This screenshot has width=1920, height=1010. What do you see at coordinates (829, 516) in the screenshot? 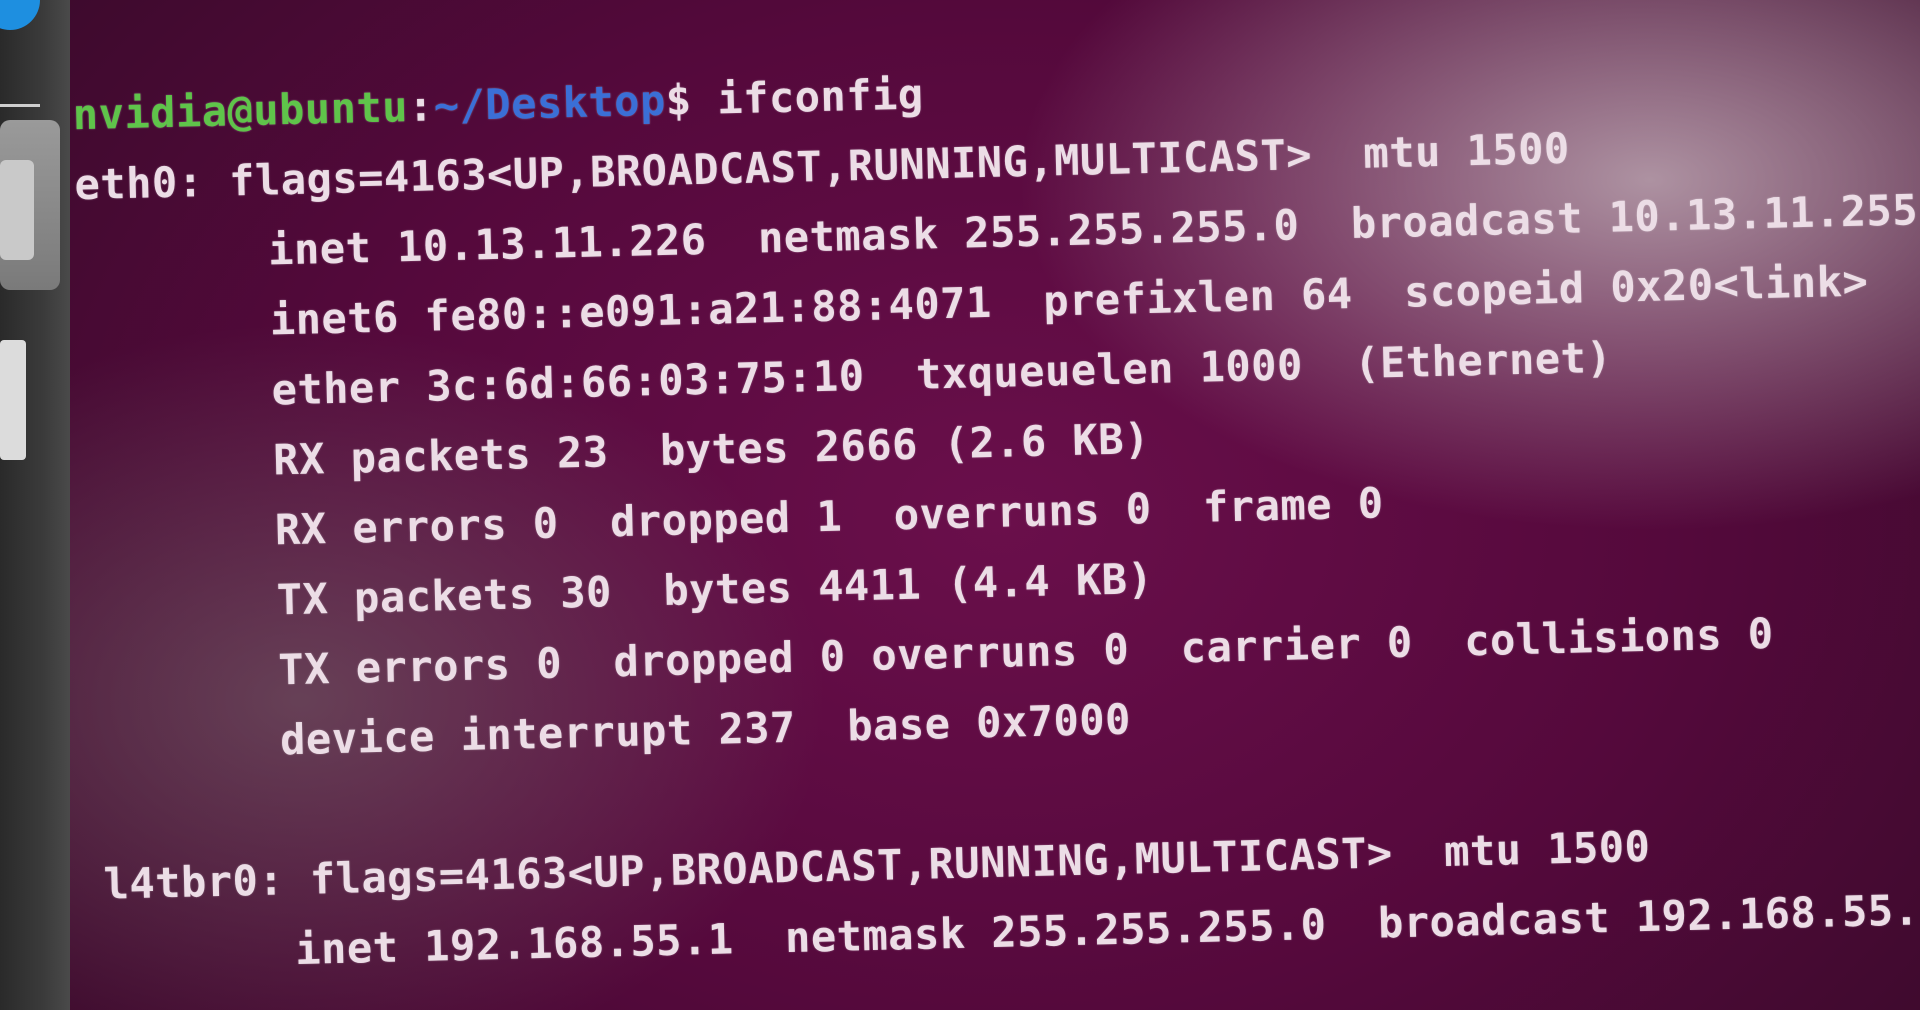
I see `eth0-rx-errors-line: RX errors 0 dropped 1 overruns 0 frame 0` at bounding box center [829, 516].